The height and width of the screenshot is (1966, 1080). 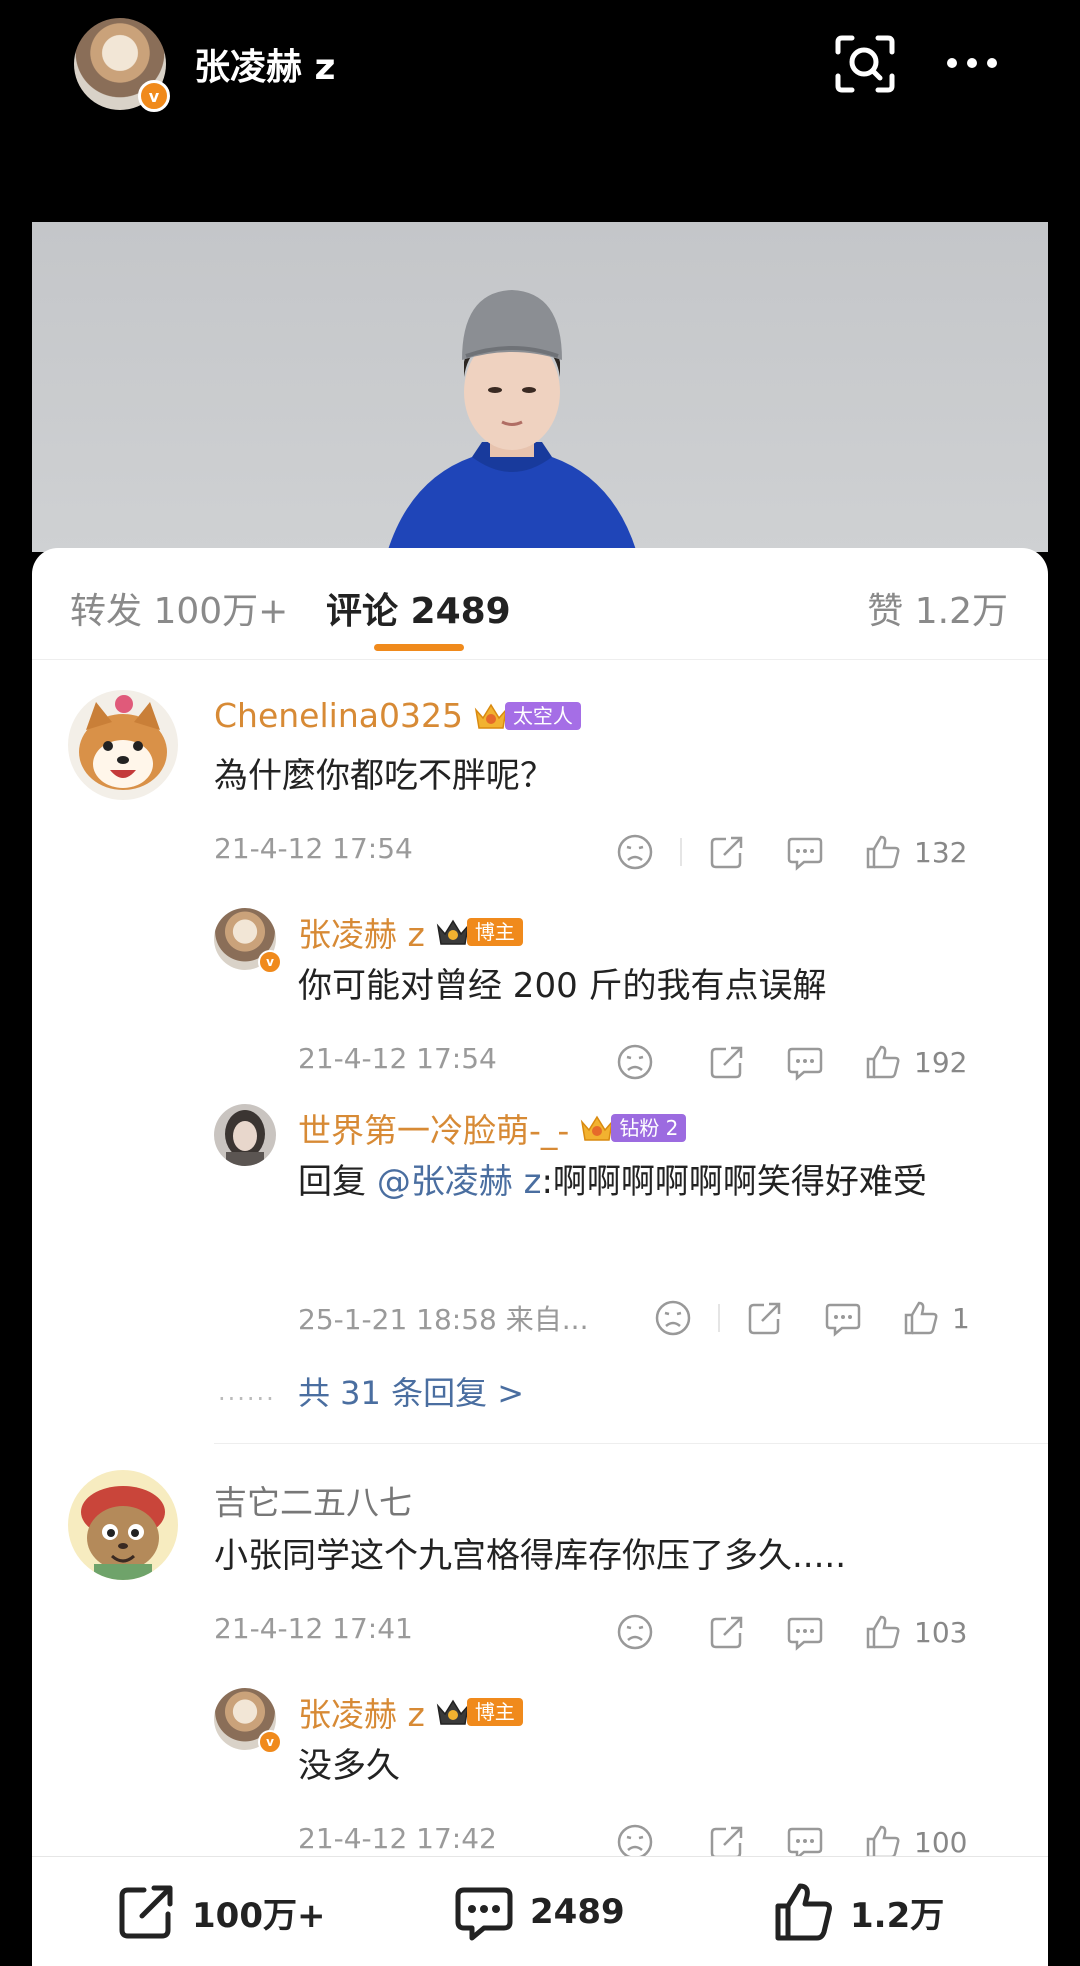 What do you see at coordinates (313, 1628) in the screenshot?
I see `comment-time: 21-4-12 17:41` at bounding box center [313, 1628].